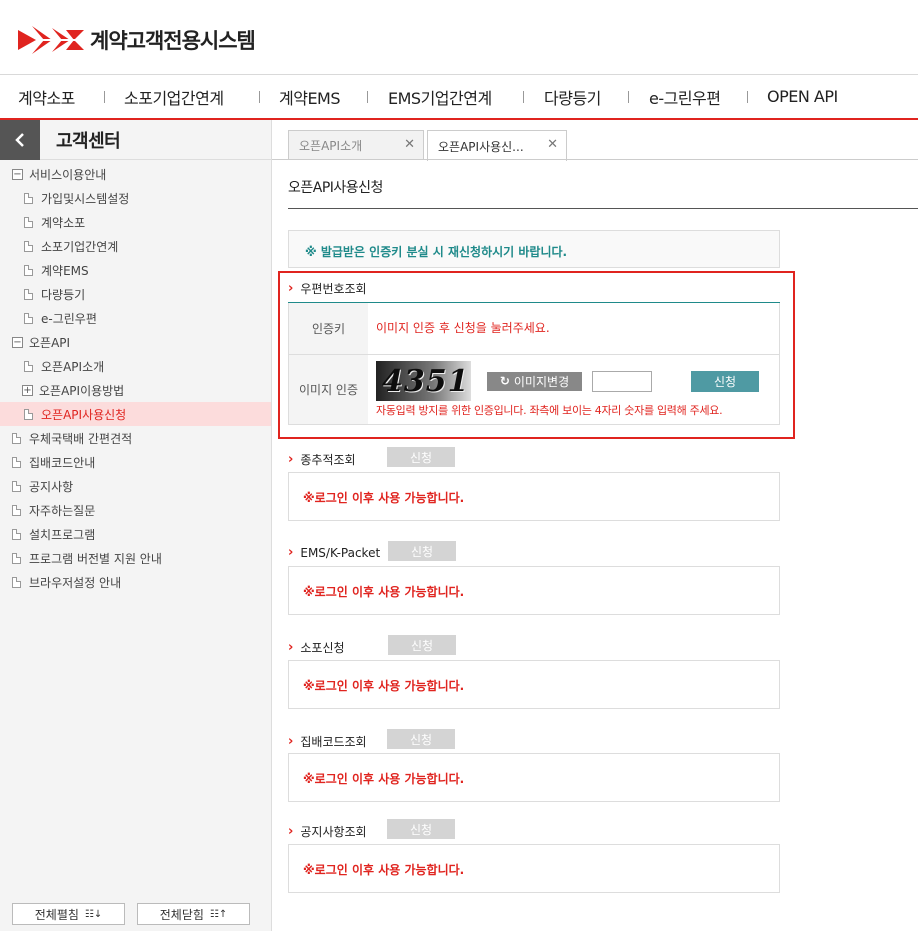  I want to click on expand-all-button: 전체펼침 ☷↓, so click(68, 914).